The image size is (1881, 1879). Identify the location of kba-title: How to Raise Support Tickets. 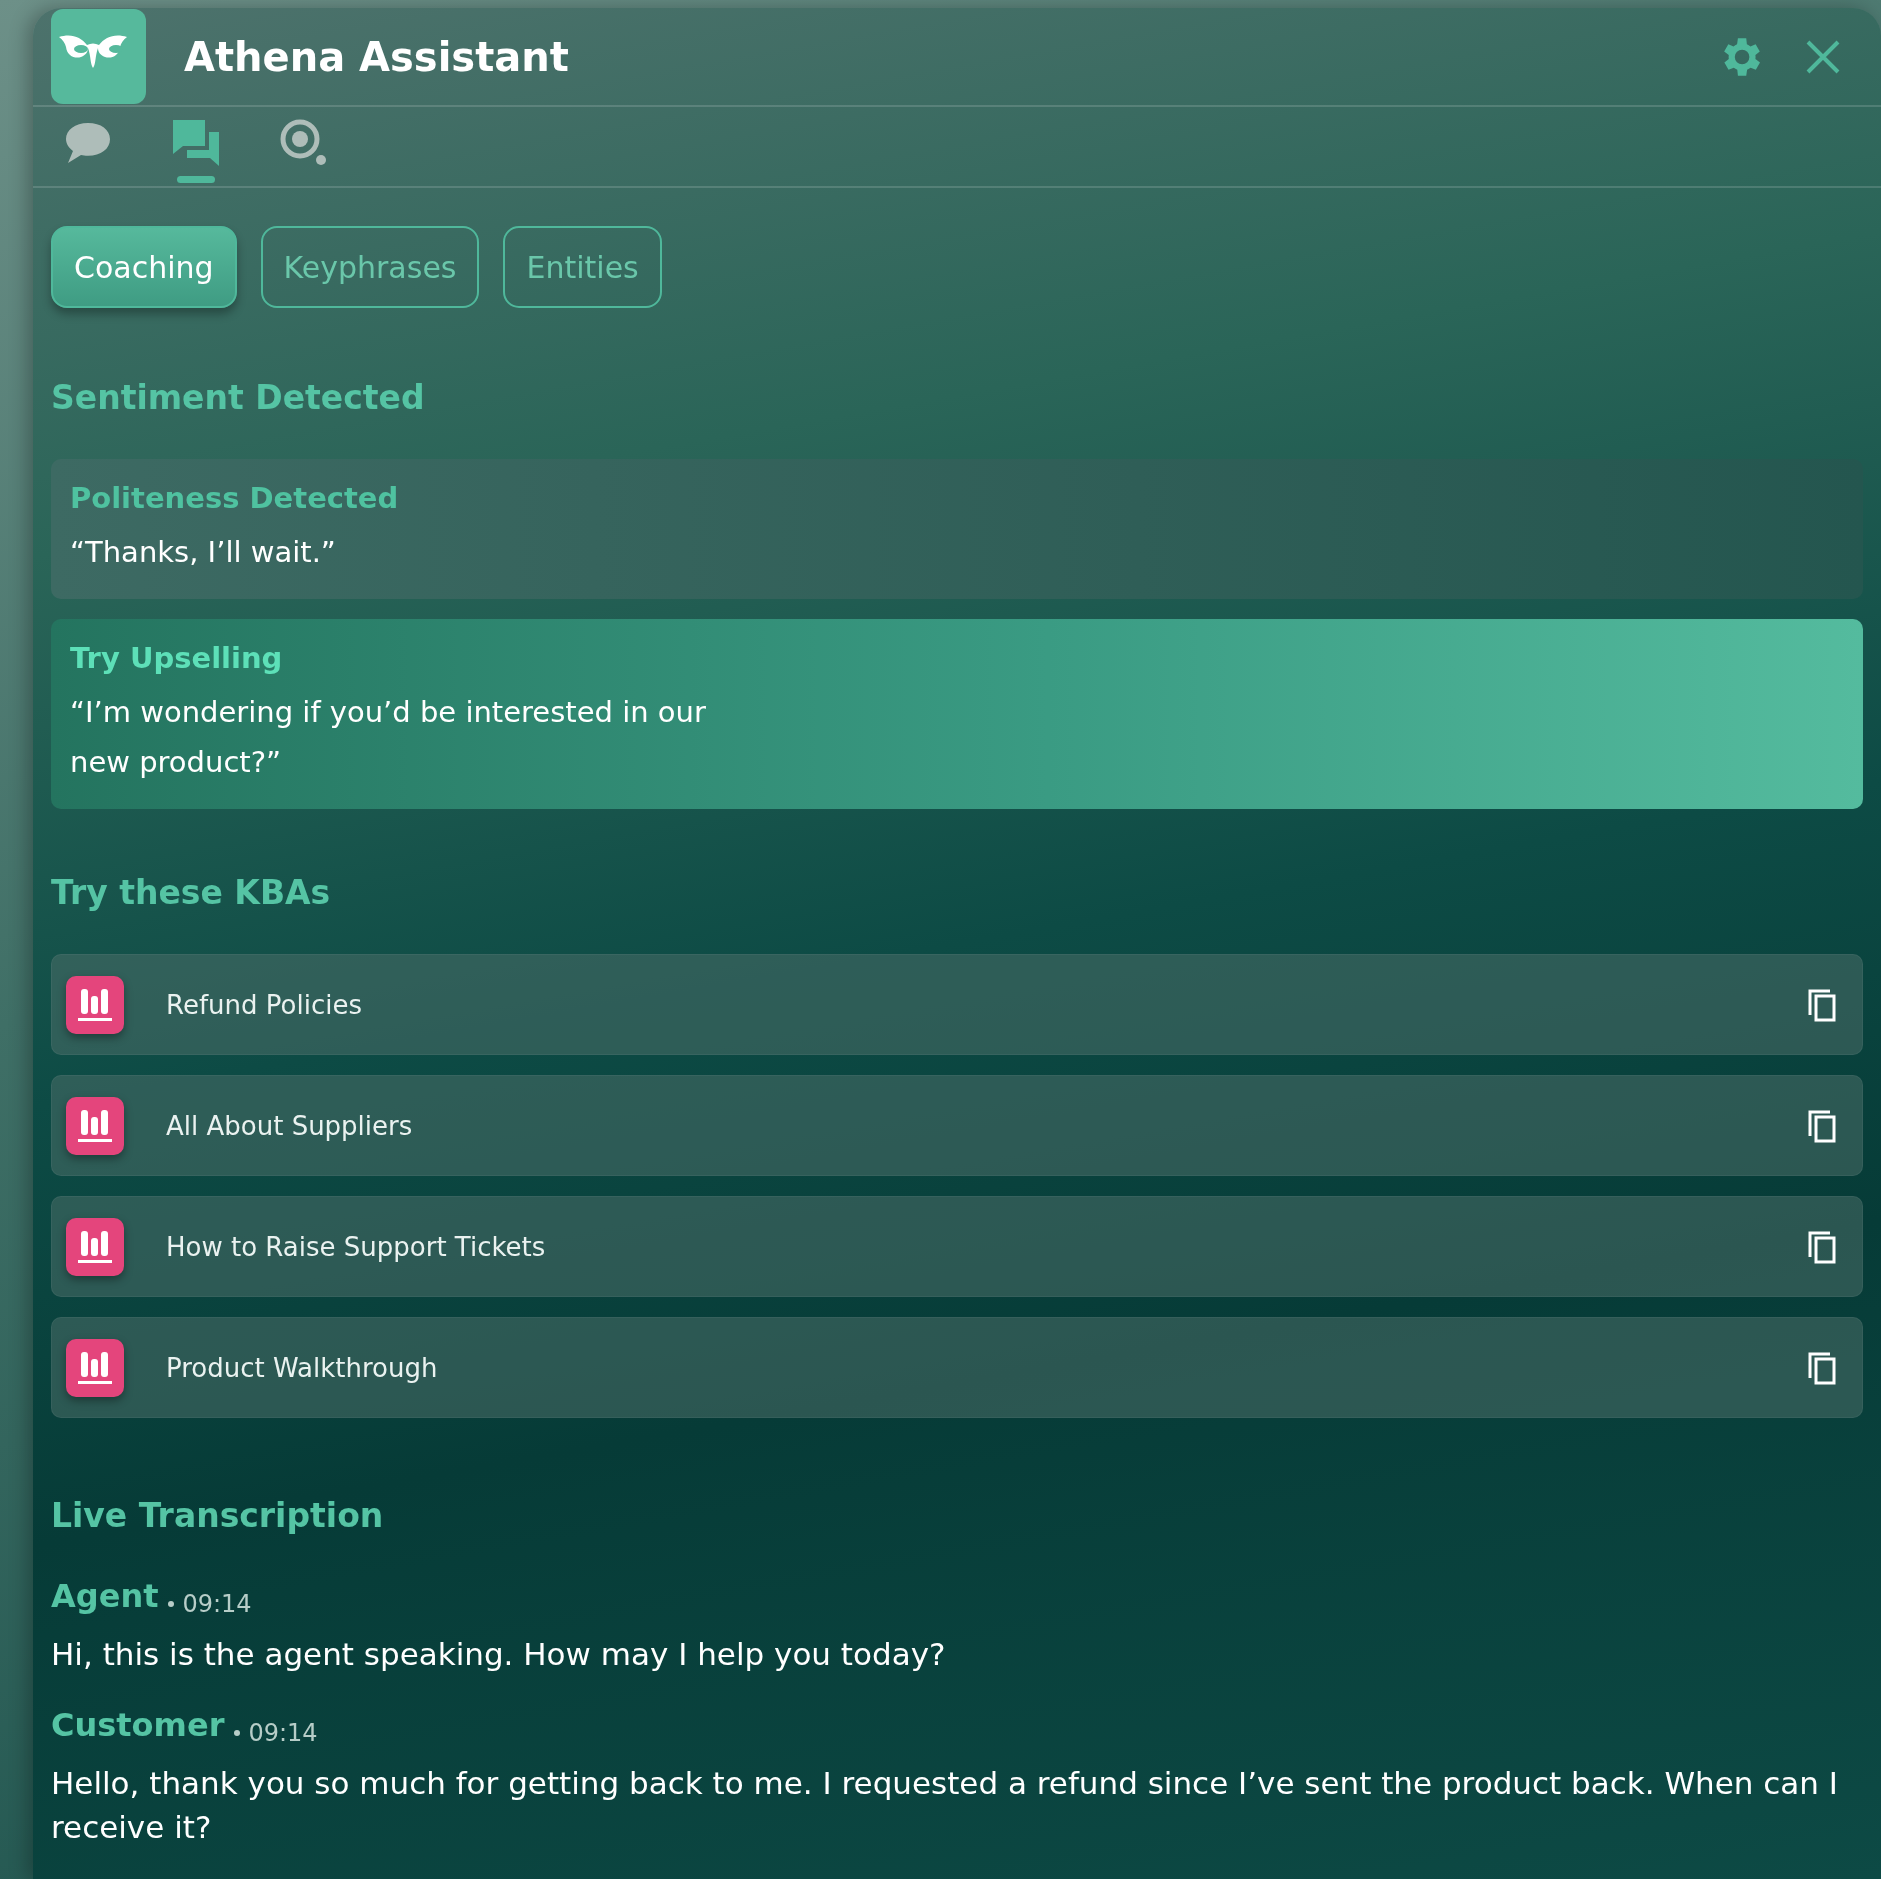
(356, 1246).